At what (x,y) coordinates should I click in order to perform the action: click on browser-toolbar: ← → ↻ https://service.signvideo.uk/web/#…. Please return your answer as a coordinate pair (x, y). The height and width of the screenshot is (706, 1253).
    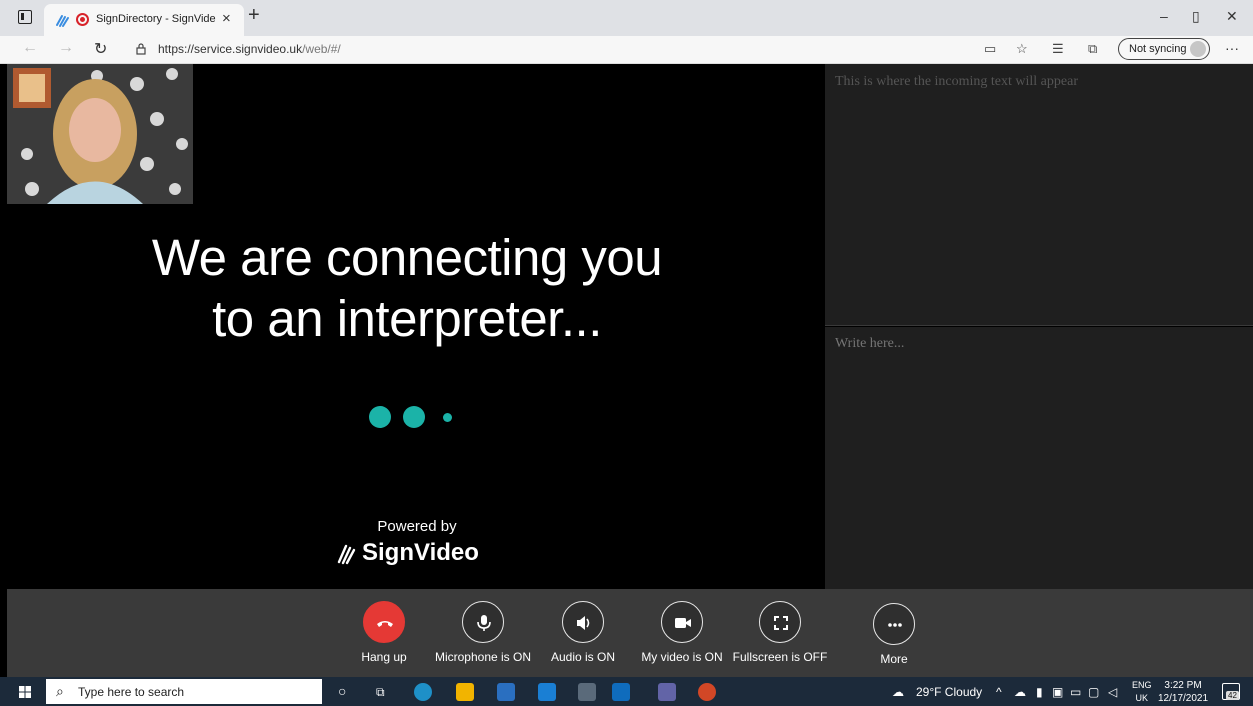
    Looking at the image, I should click on (626, 50).